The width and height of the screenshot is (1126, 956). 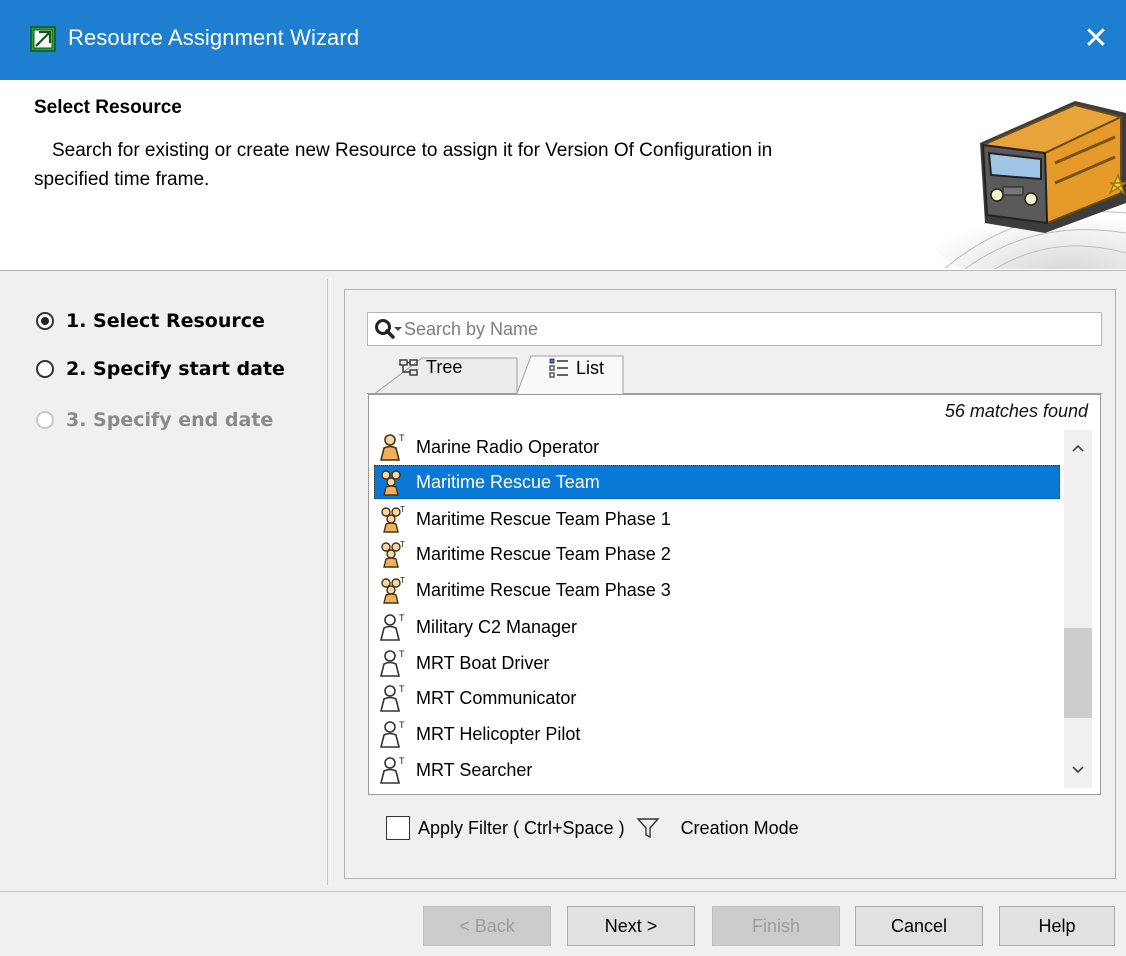 I want to click on back-button: < Back, so click(x=487, y=926).